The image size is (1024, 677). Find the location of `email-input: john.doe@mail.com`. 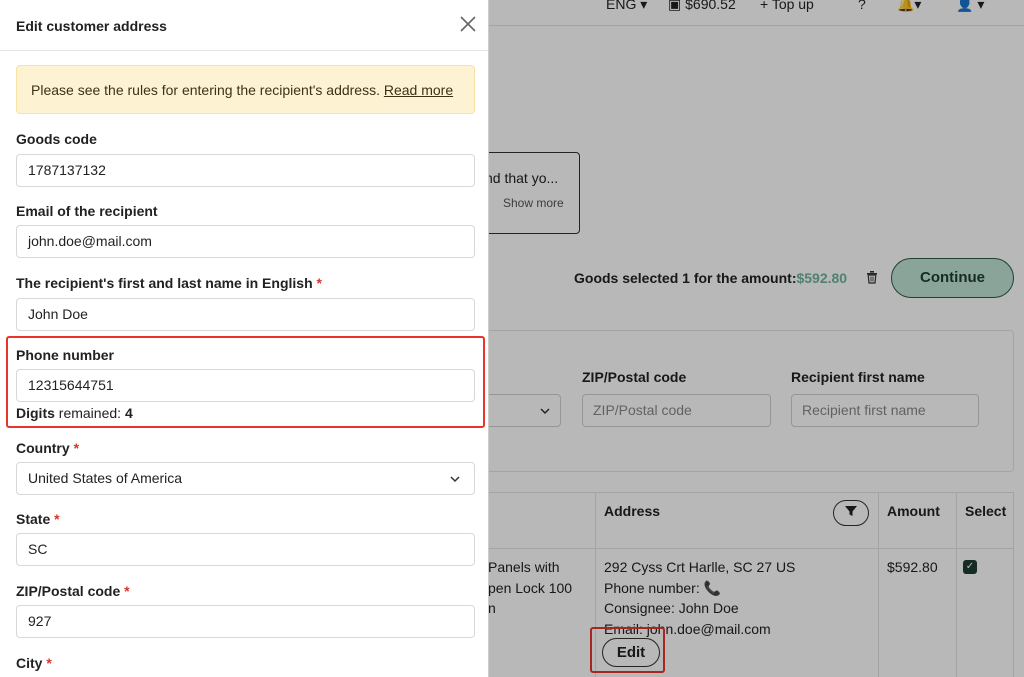

email-input: john.doe@mail.com is located at coordinates (245, 241).